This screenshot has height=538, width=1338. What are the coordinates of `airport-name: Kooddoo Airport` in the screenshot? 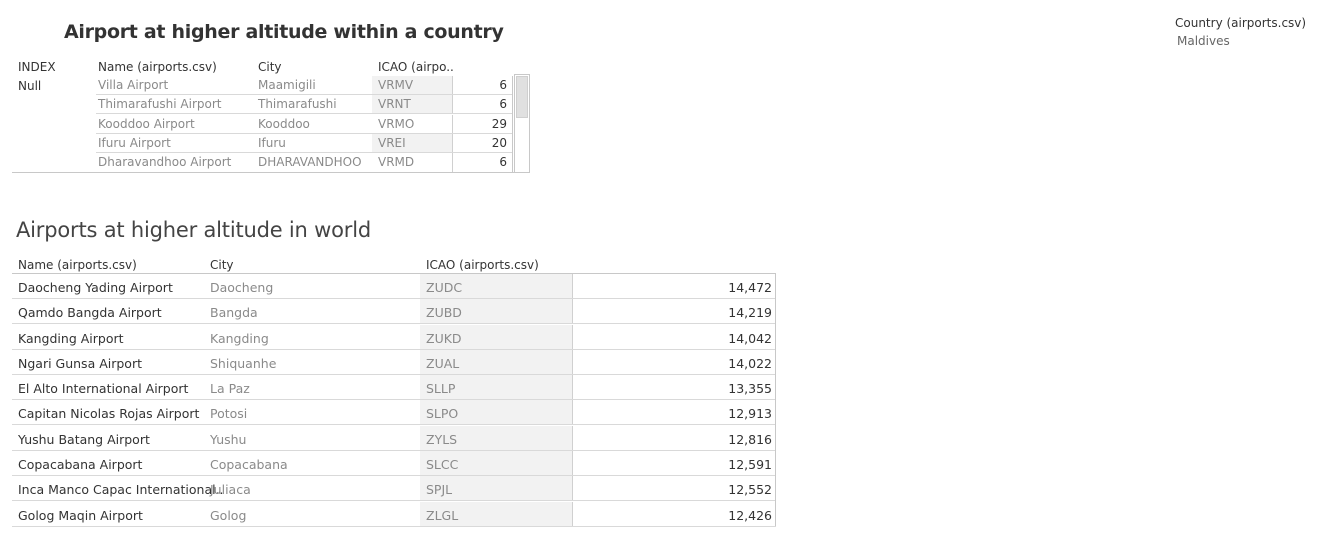 It's located at (146, 124).